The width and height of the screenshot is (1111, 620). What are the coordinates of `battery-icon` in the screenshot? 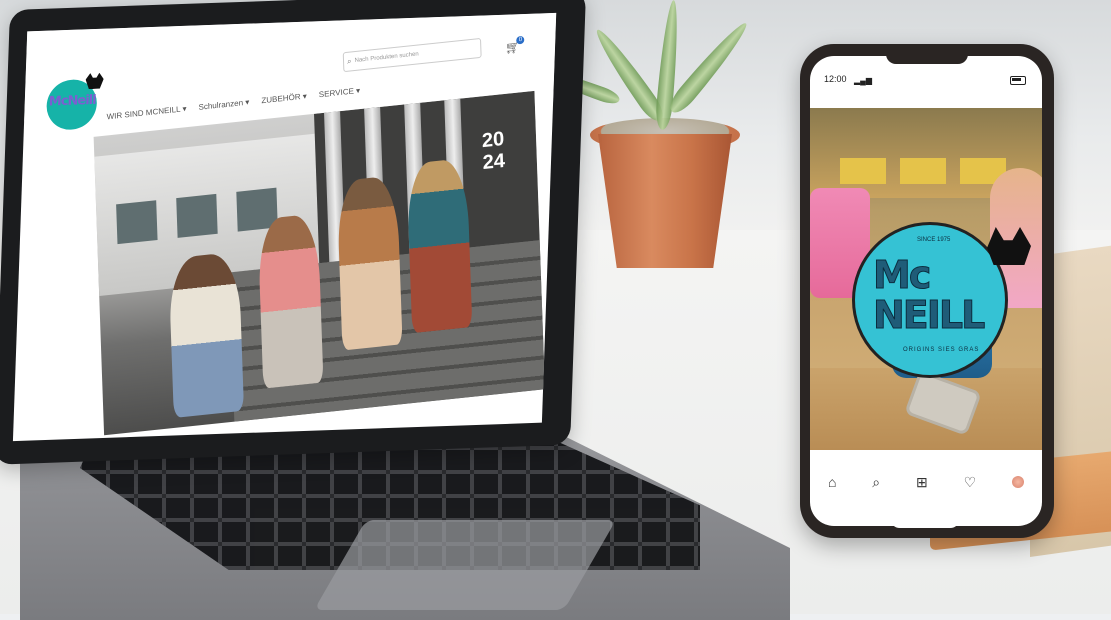 It's located at (1018, 80).